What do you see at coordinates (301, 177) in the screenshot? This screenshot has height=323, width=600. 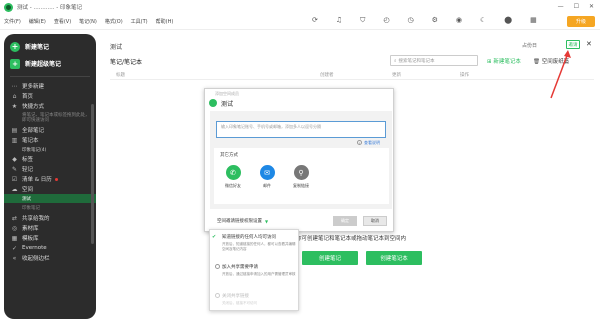 I see `copy-link-button: ⚲ 复制链接` at bounding box center [301, 177].